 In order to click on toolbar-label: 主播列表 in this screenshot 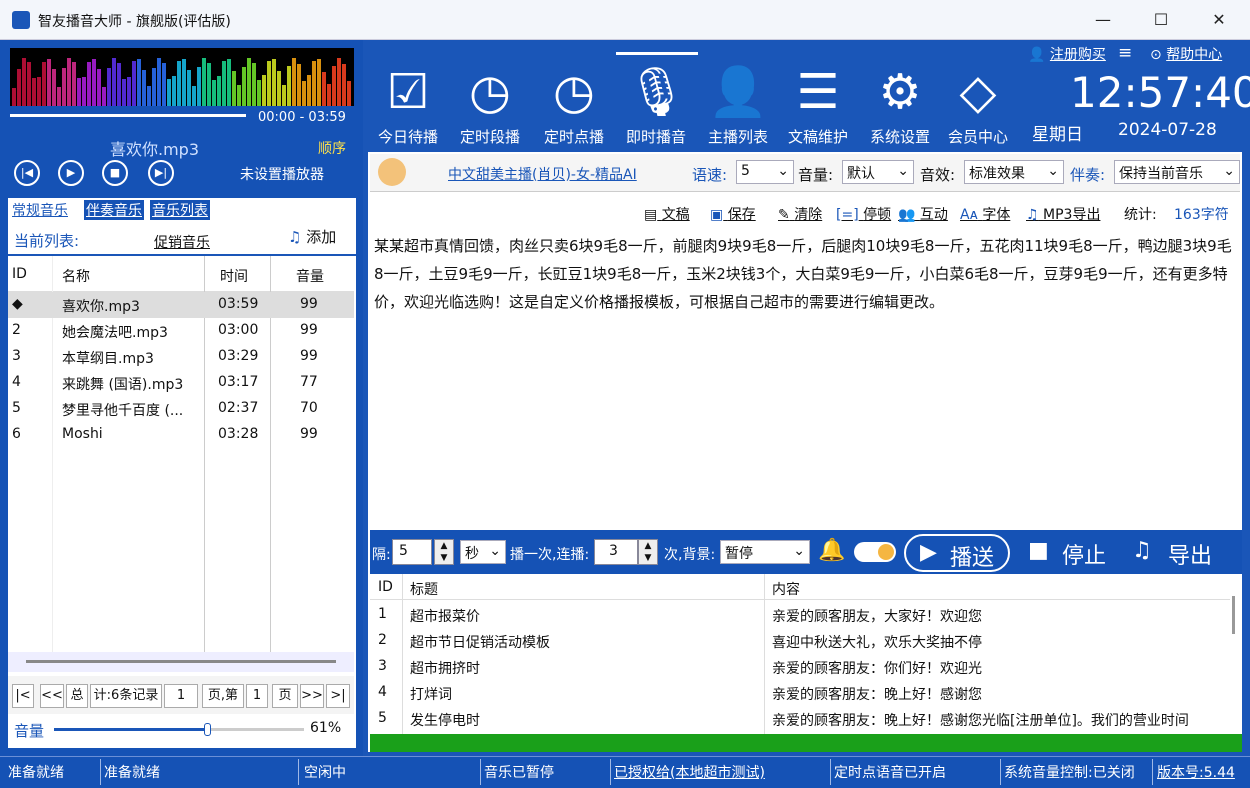, I will do `click(737, 137)`.